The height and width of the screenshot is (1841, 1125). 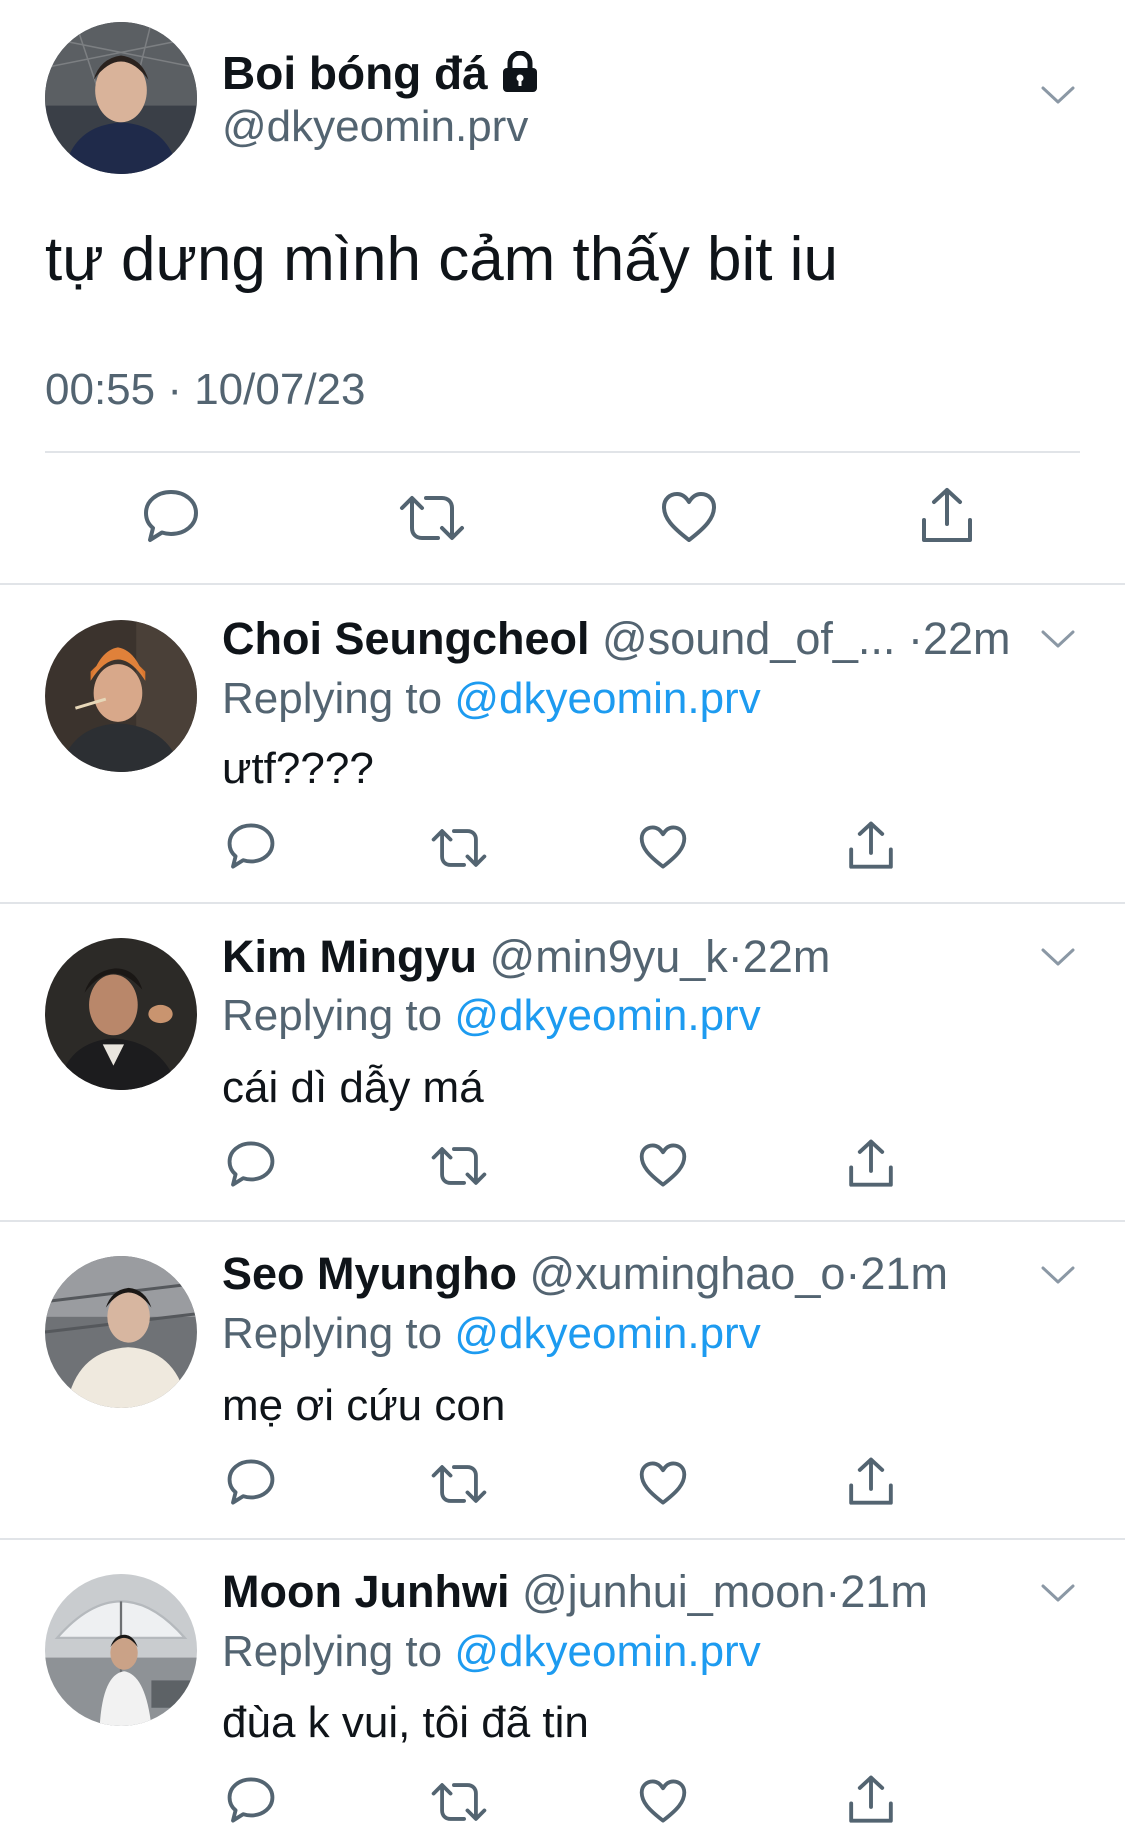 What do you see at coordinates (205, 389) in the screenshot?
I see `main-timestamp: 00:55 · 10/07/23` at bounding box center [205, 389].